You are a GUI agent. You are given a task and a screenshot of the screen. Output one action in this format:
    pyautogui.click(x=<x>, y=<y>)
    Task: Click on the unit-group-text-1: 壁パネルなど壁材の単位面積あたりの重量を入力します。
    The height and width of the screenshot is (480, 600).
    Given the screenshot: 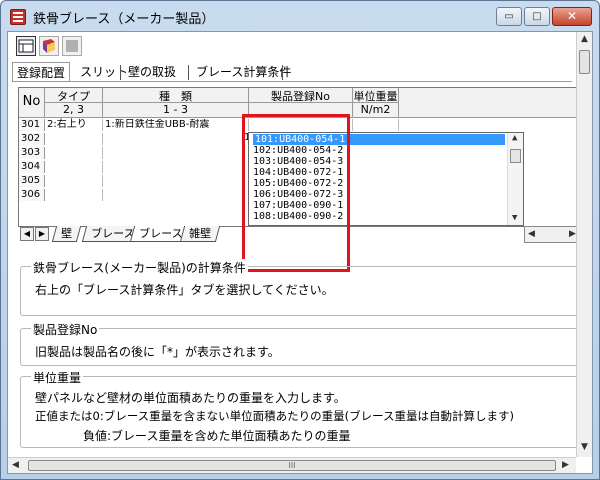 What is the action you would take?
    pyautogui.click(x=190, y=398)
    